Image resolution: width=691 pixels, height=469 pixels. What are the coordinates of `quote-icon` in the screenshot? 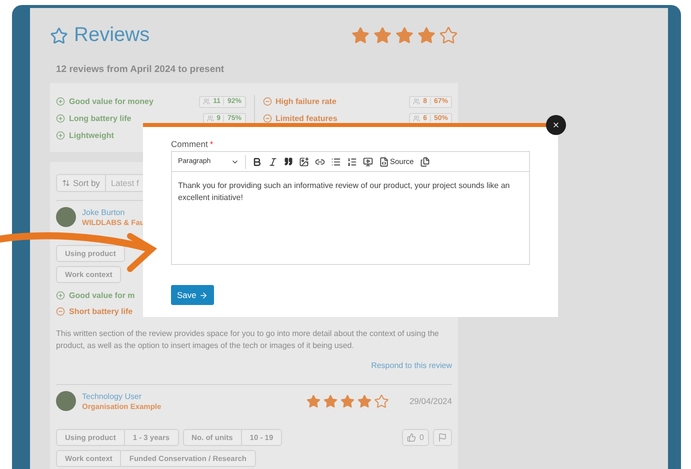 It's located at (288, 161).